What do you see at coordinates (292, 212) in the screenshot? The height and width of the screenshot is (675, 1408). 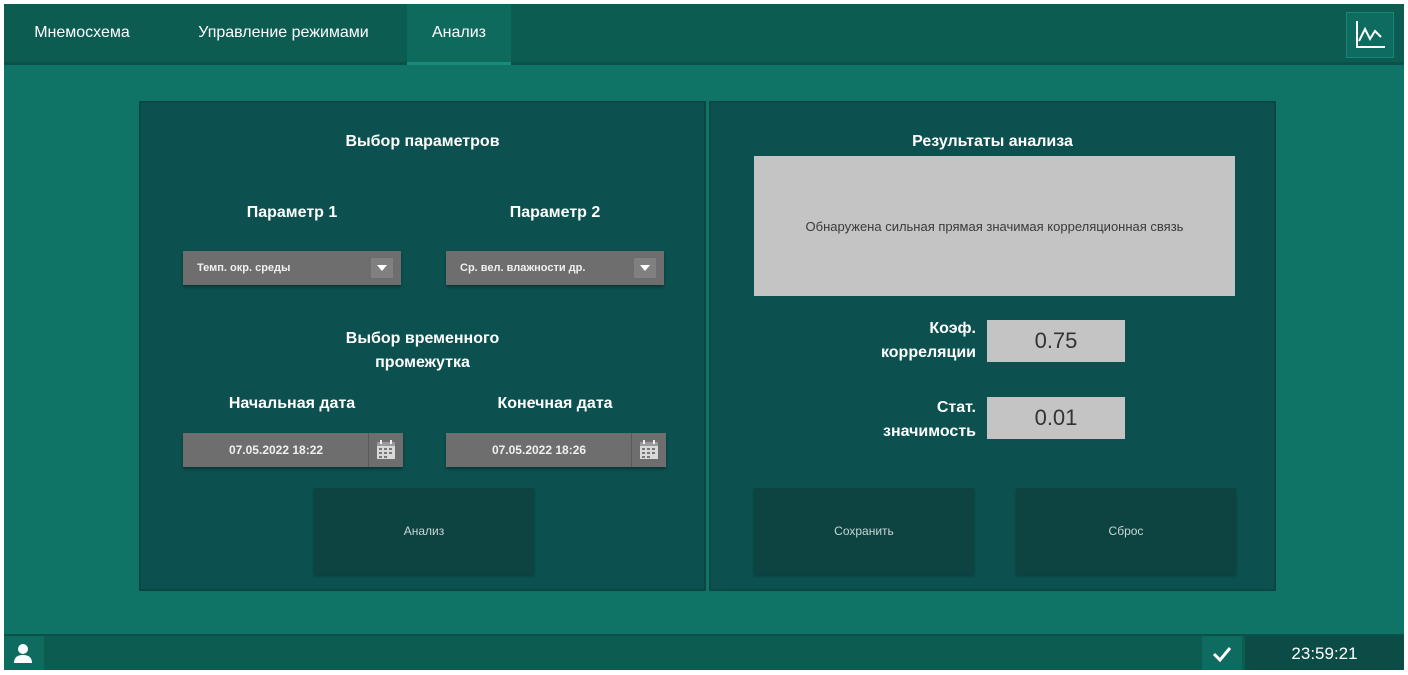 I see `param1-label: Параметр 1` at bounding box center [292, 212].